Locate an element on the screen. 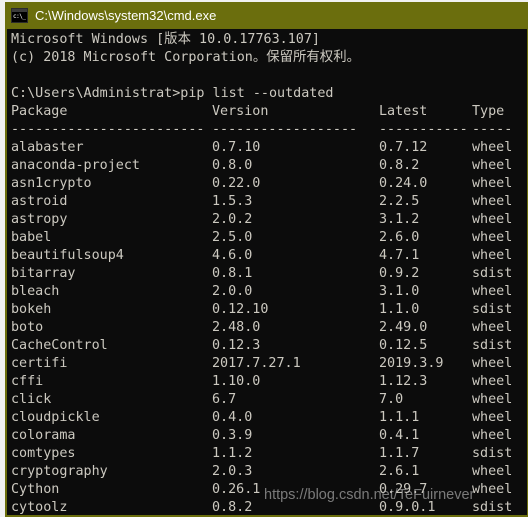  cell-latest: 0.9.2 is located at coordinates (399, 273).